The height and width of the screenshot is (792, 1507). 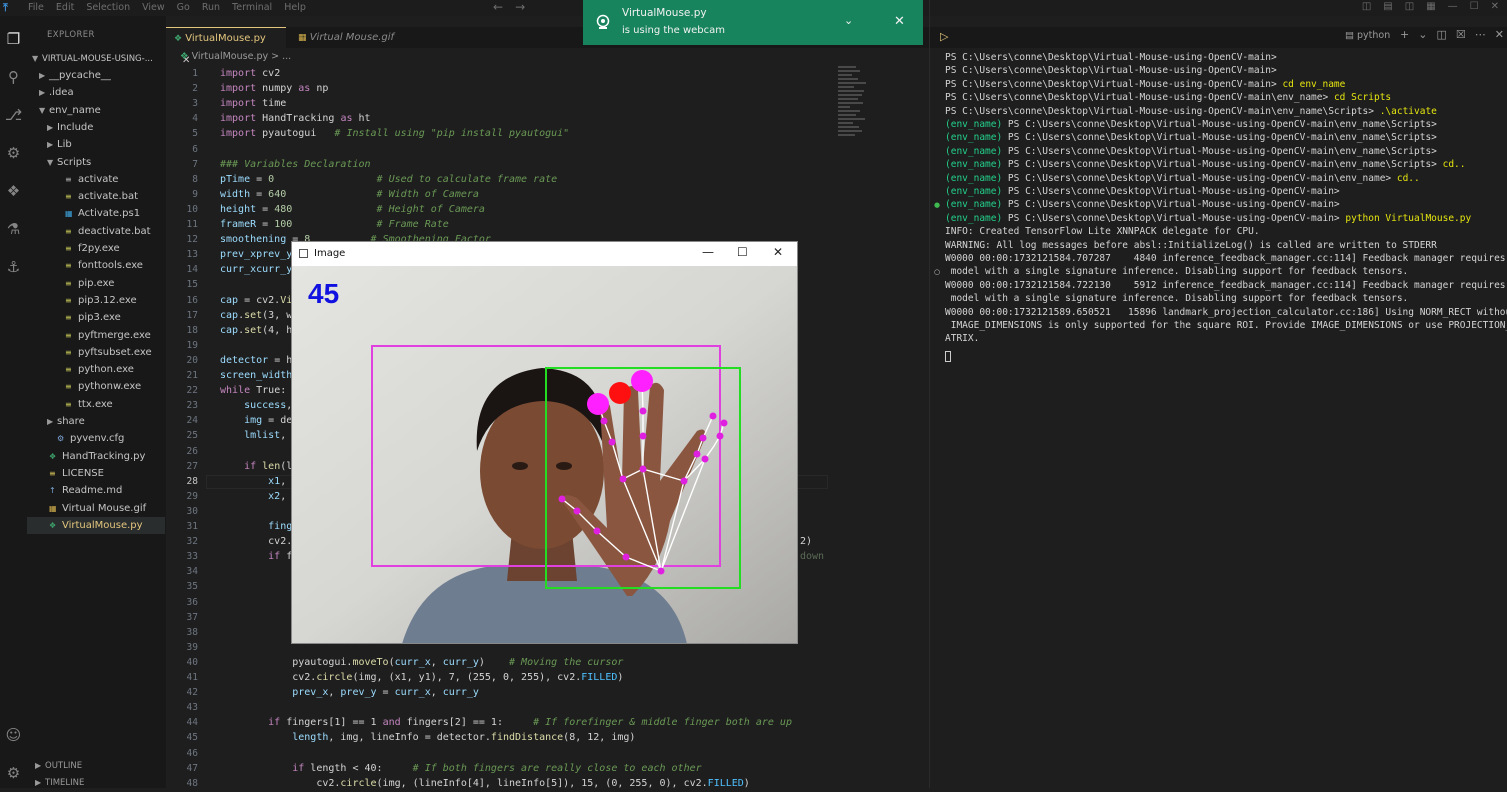 What do you see at coordinates (256, 315) in the screenshot?
I see `code-line: cap.set(3, w` at bounding box center [256, 315].